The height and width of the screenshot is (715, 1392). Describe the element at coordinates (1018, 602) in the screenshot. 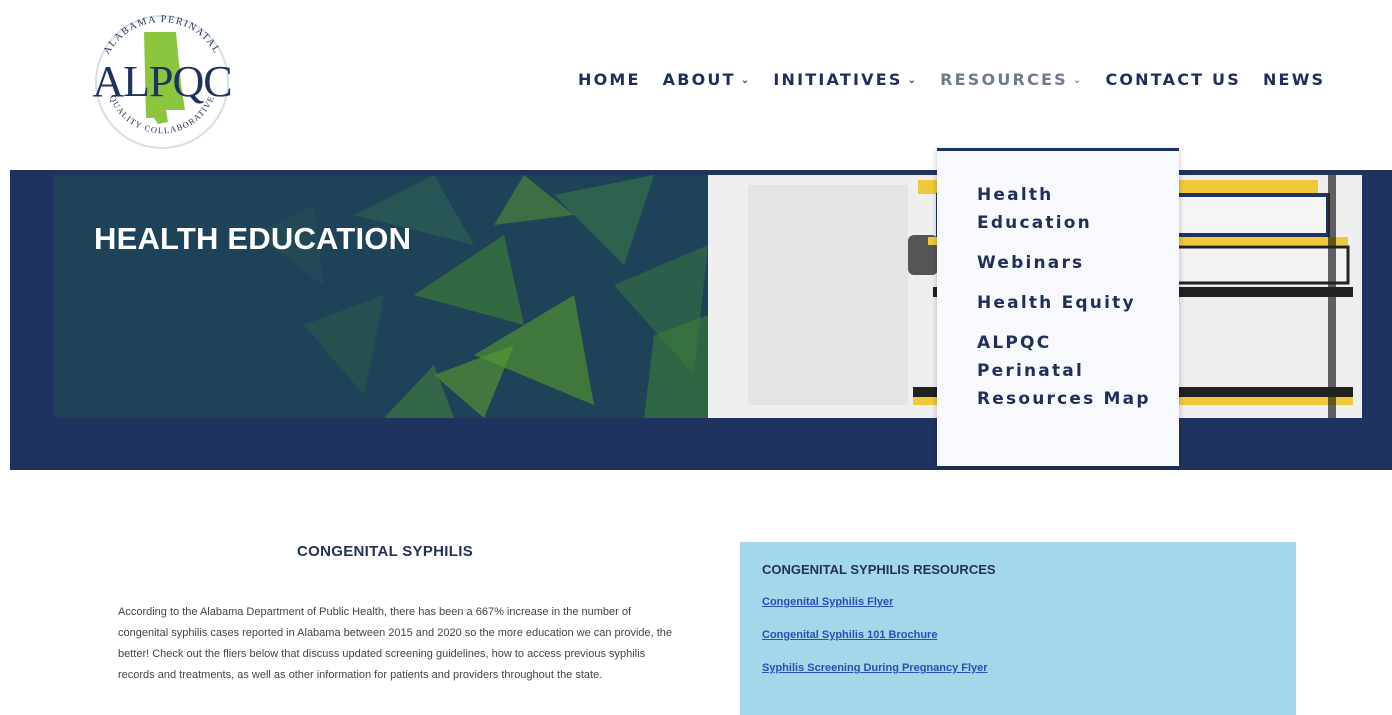

I see `resource-link-flyer: Congenital Syphilis Flyer` at that location.